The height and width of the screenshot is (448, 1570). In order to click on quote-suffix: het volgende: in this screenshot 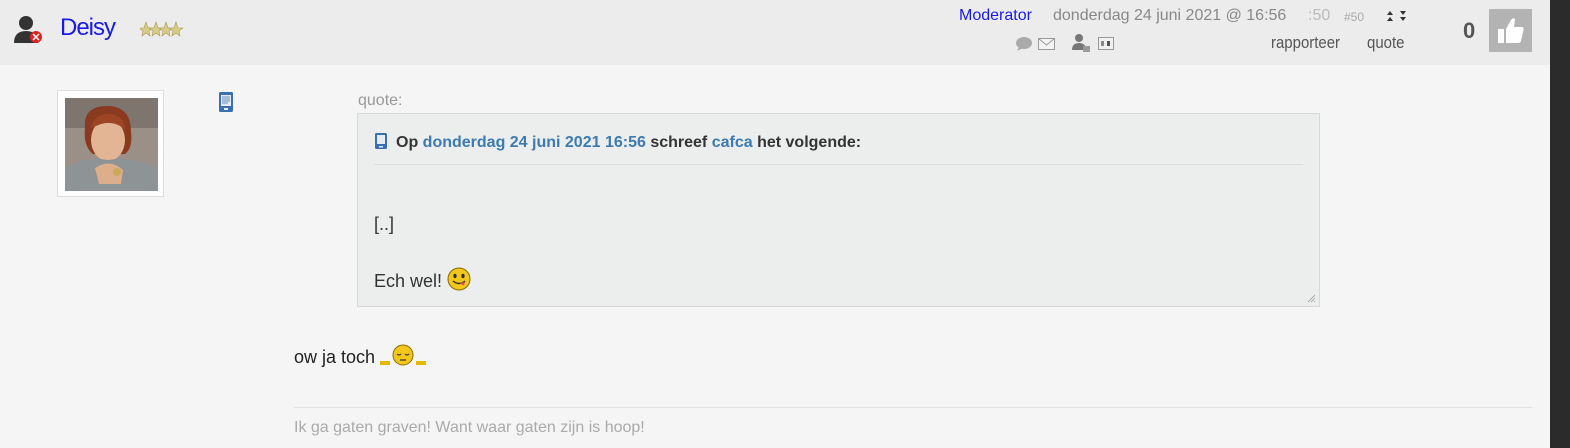, I will do `click(809, 142)`.